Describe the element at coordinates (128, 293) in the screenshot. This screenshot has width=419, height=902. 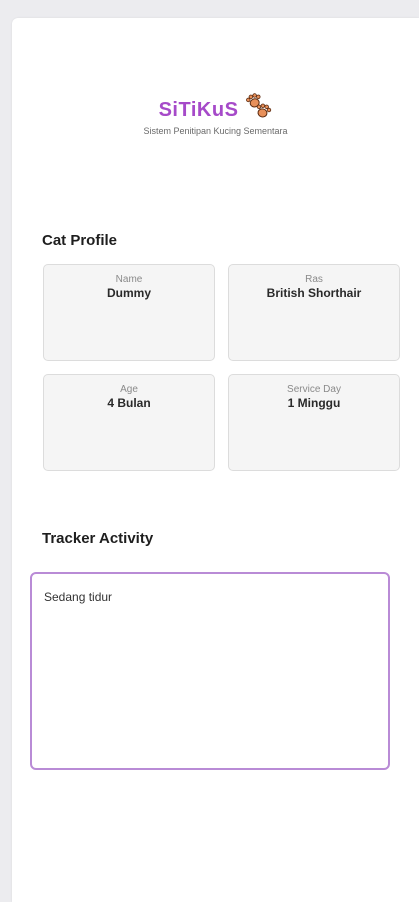
I see `card-value: Dummy` at that location.